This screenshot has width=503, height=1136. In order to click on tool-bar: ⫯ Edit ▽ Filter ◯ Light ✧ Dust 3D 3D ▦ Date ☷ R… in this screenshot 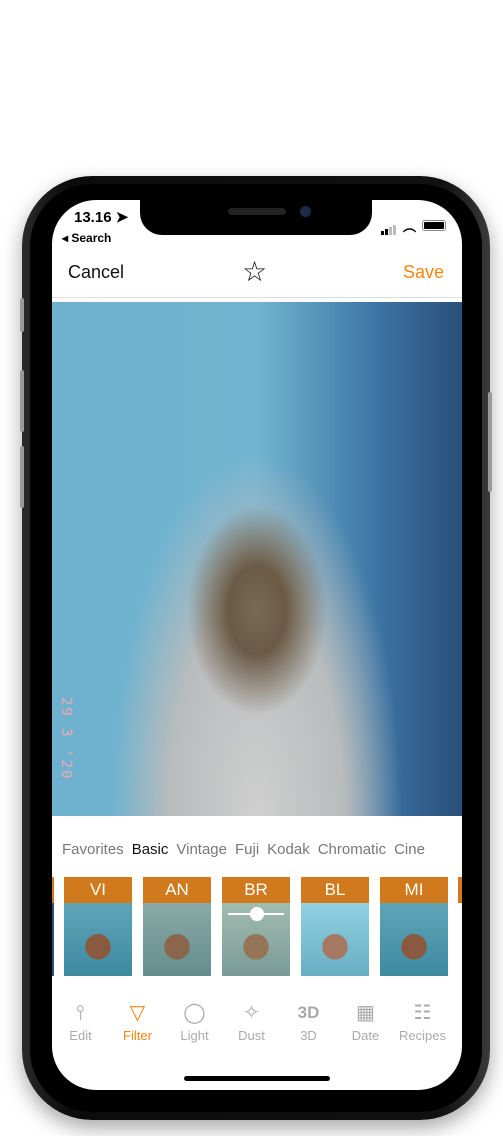, I will do `click(257, 1020)`.